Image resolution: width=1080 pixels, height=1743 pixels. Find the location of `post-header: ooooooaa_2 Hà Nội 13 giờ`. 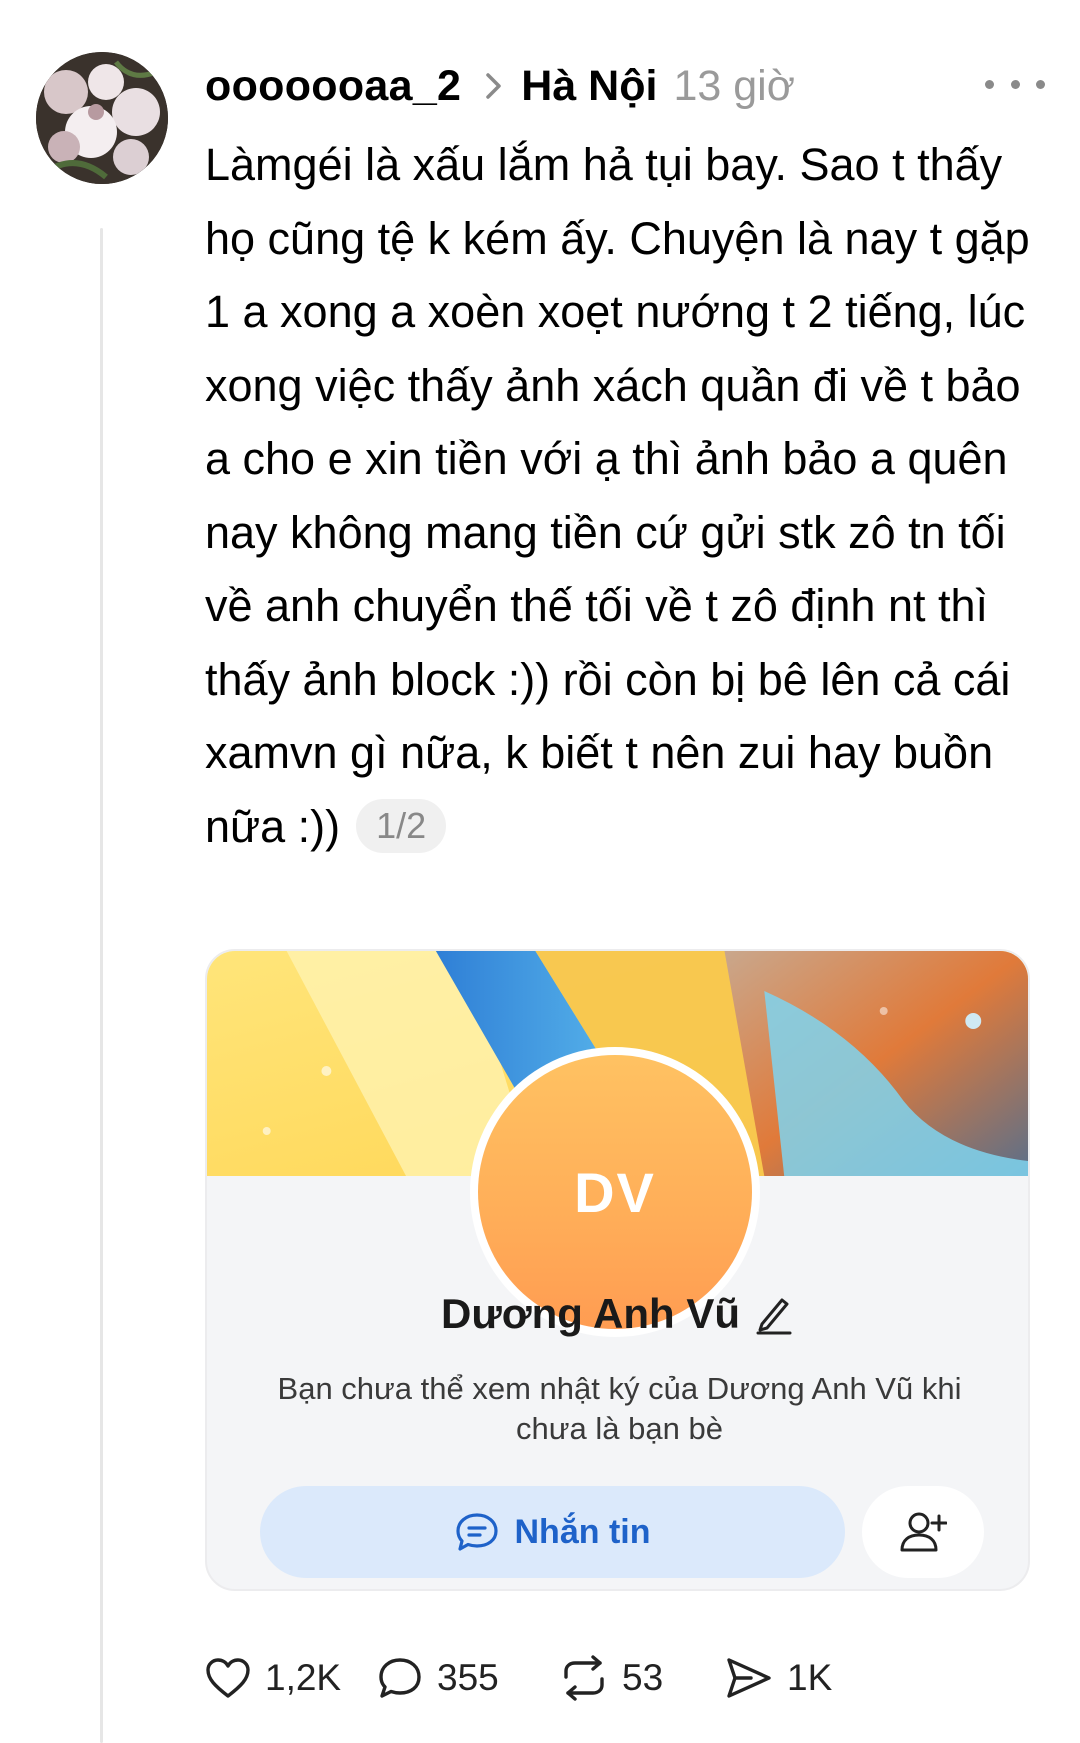

post-header: ooooooaa_2 Hà Nội 13 giờ is located at coordinates (500, 86).